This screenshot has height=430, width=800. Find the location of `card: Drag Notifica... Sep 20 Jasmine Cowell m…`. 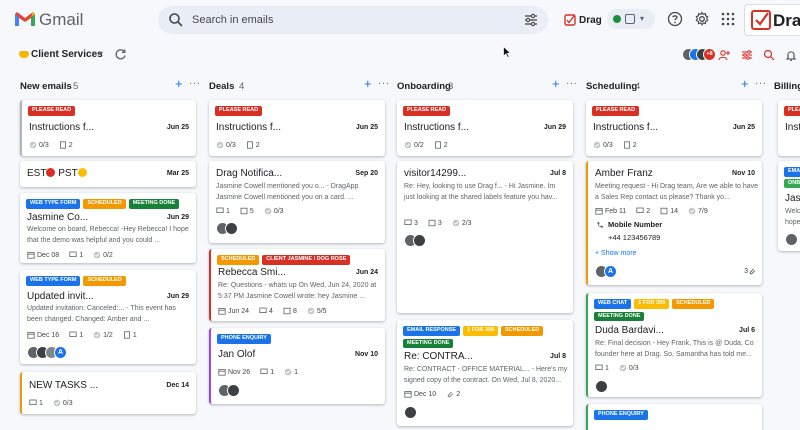

card: Drag Notifica... Sep 20 Jasmine Cowell m… is located at coordinates (297, 202).